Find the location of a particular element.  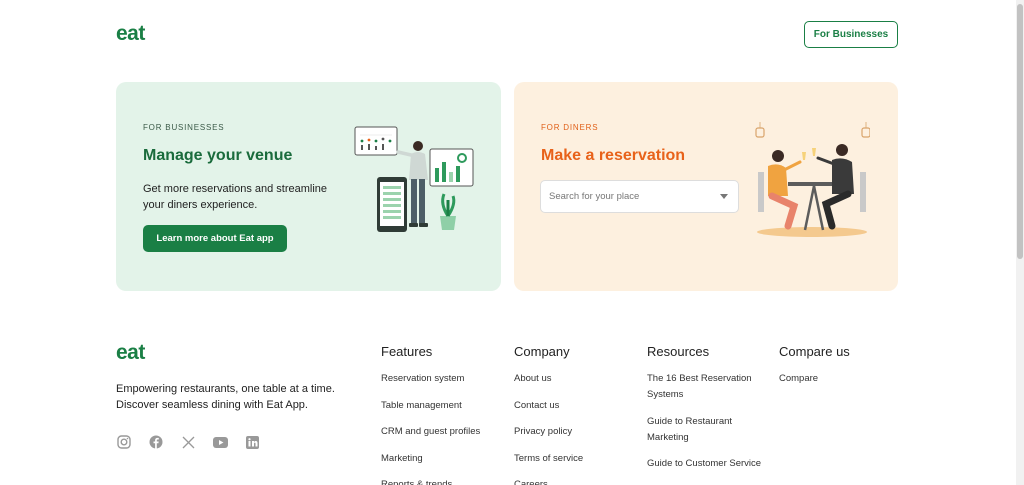

chevron-down-icon is located at coordinates (724, 196).